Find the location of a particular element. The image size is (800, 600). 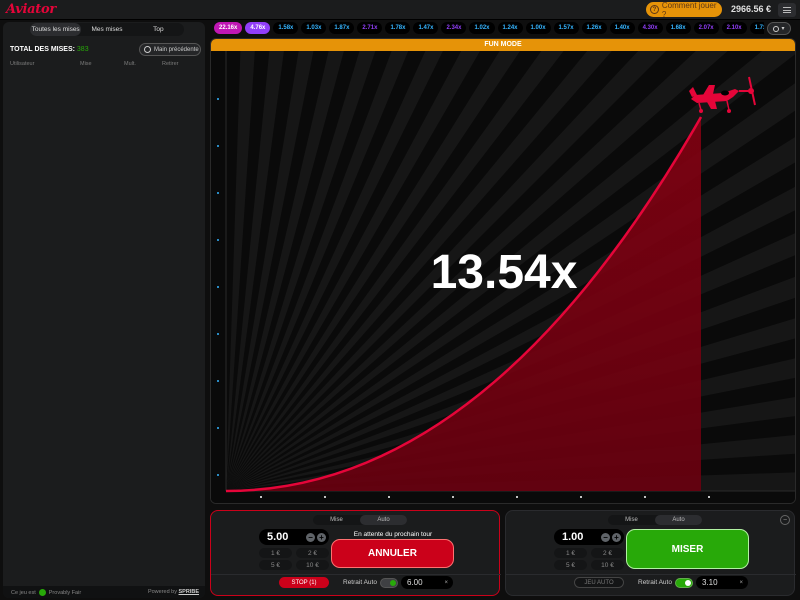

cancel-button: ANNULER is located at coordinates (392, 553).